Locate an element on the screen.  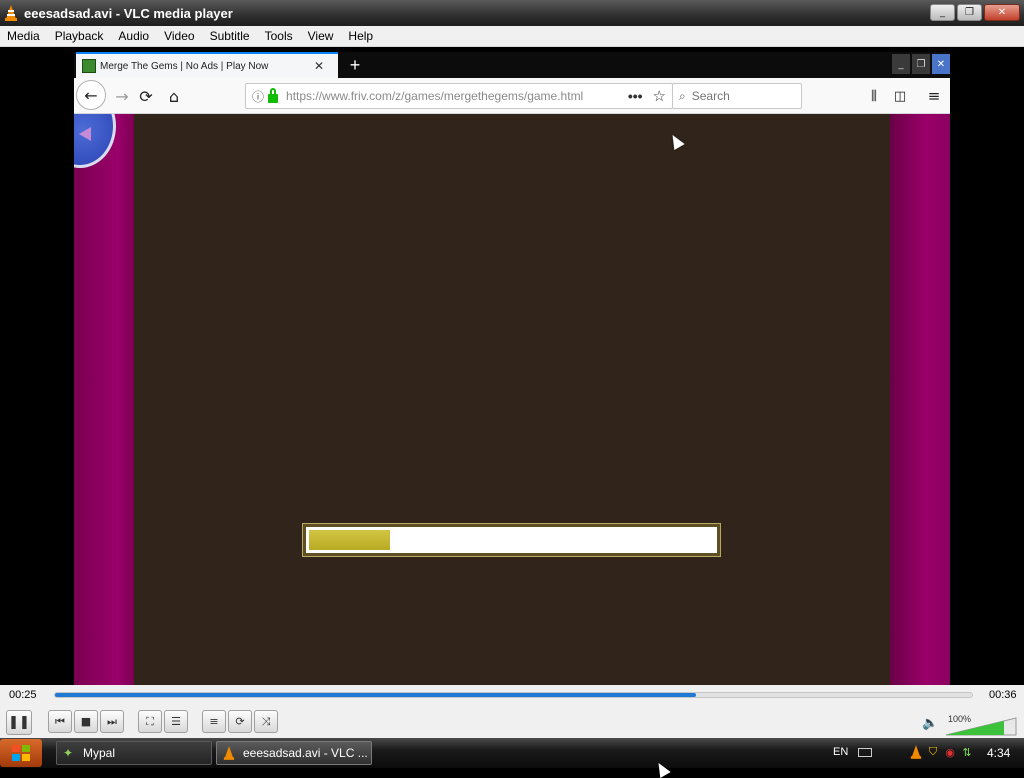
hamburger-menu-icon: ≡ is located at coordinates (934, 96).